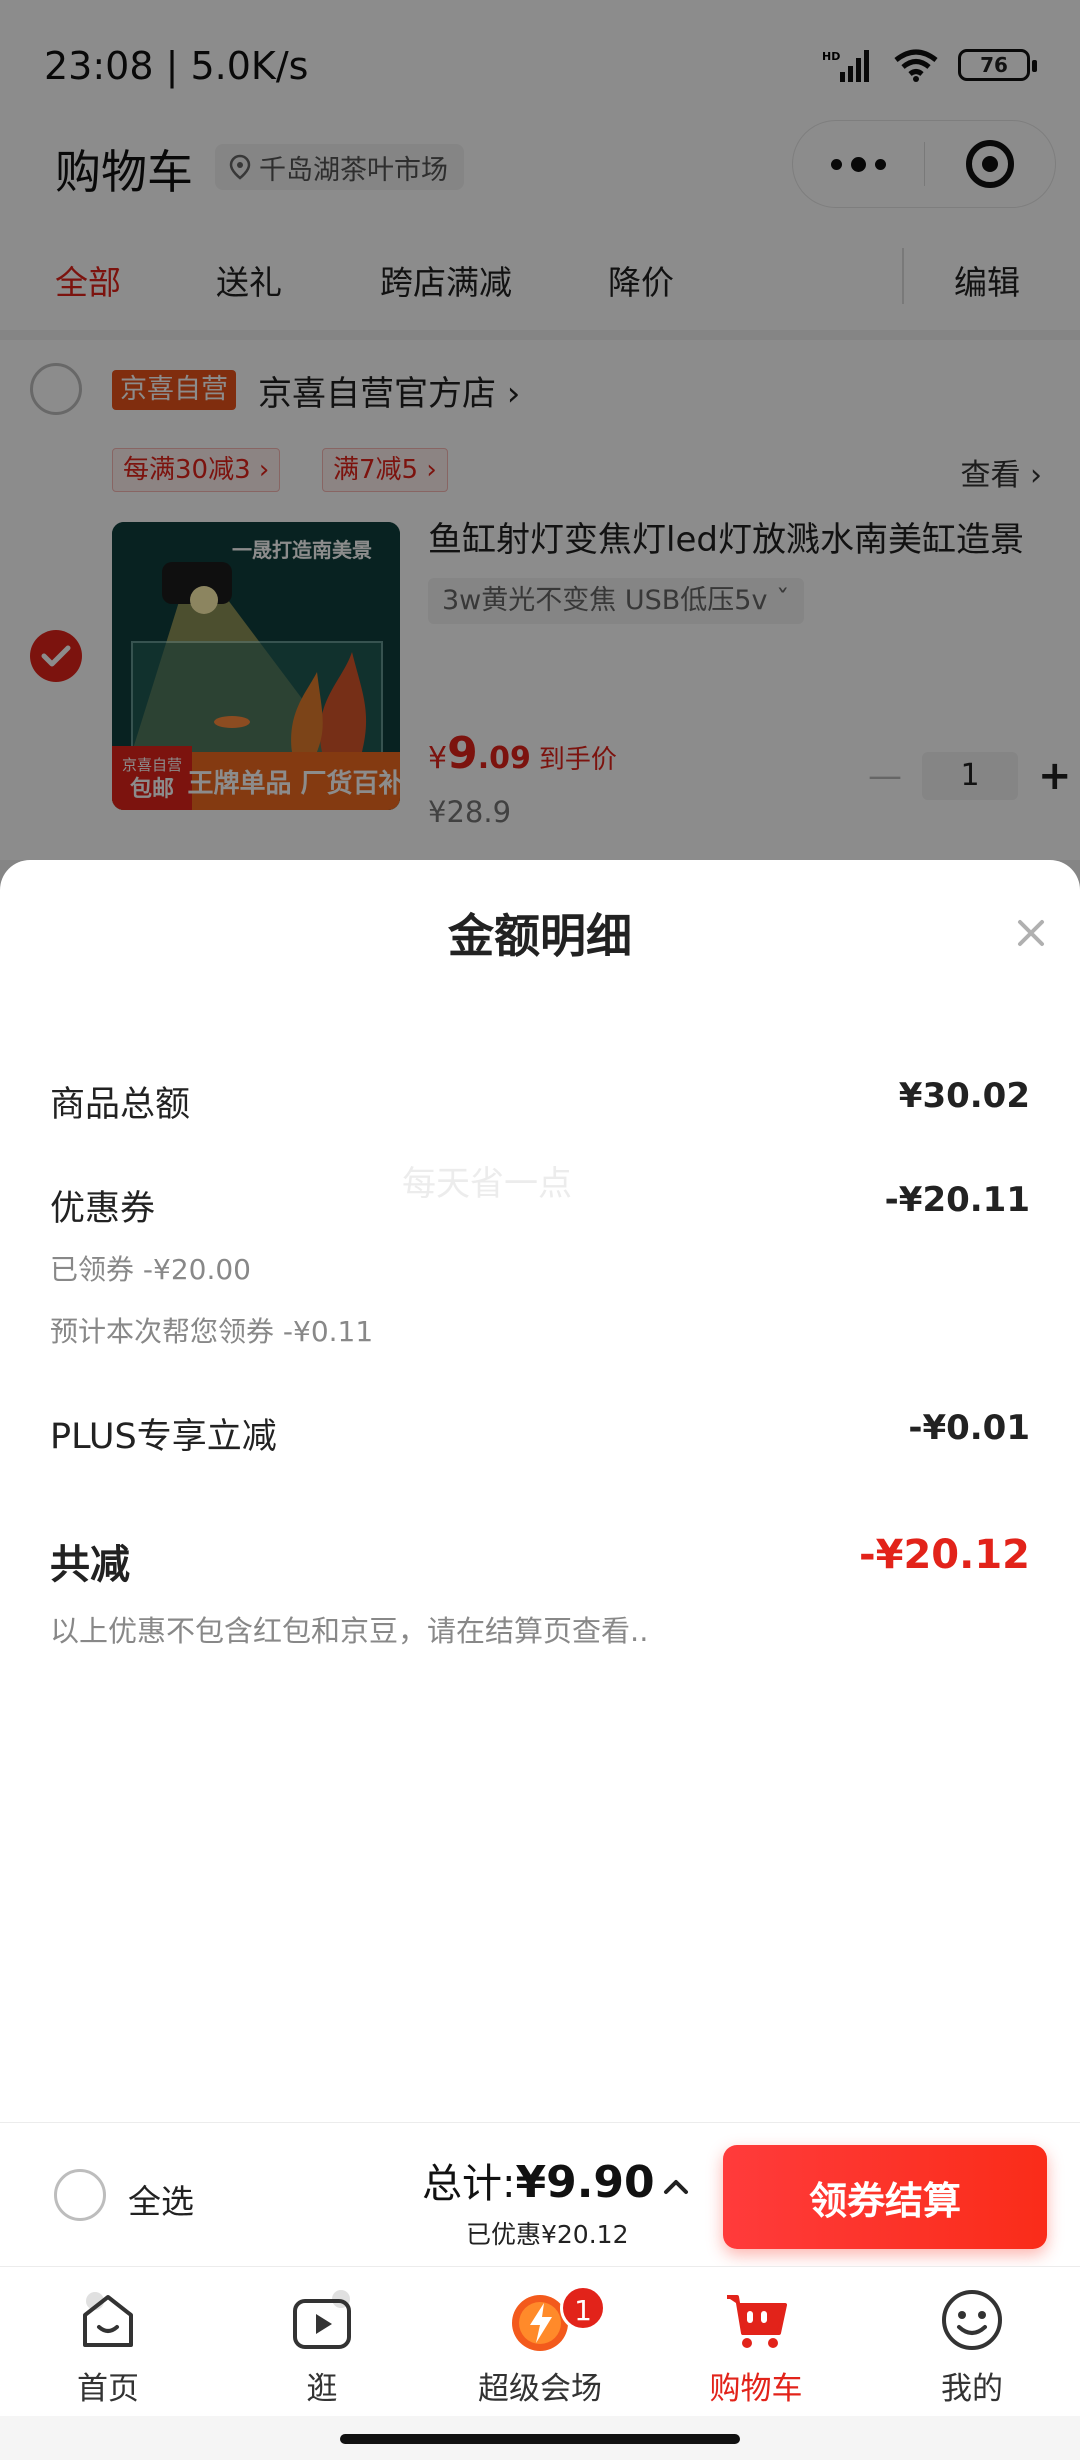 Image resolution: width=1080 pixels, height=2460 pixels. Describe the element at coordinates (964, 1096) in the screenshot. I see `goods-total-value: ¥30.02` at that location.